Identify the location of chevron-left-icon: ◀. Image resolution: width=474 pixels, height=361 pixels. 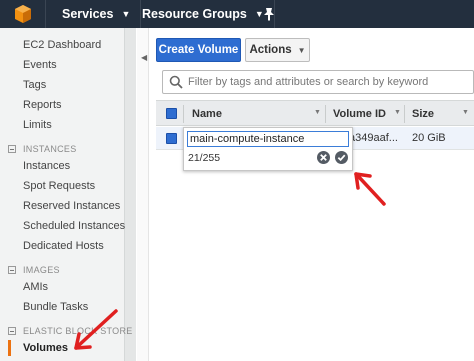
(144, 57).